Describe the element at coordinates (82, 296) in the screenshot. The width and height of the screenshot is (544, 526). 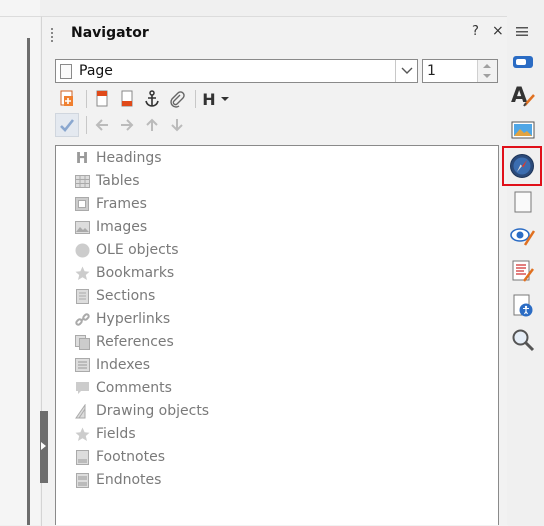
I see `sections-icon` at that location.